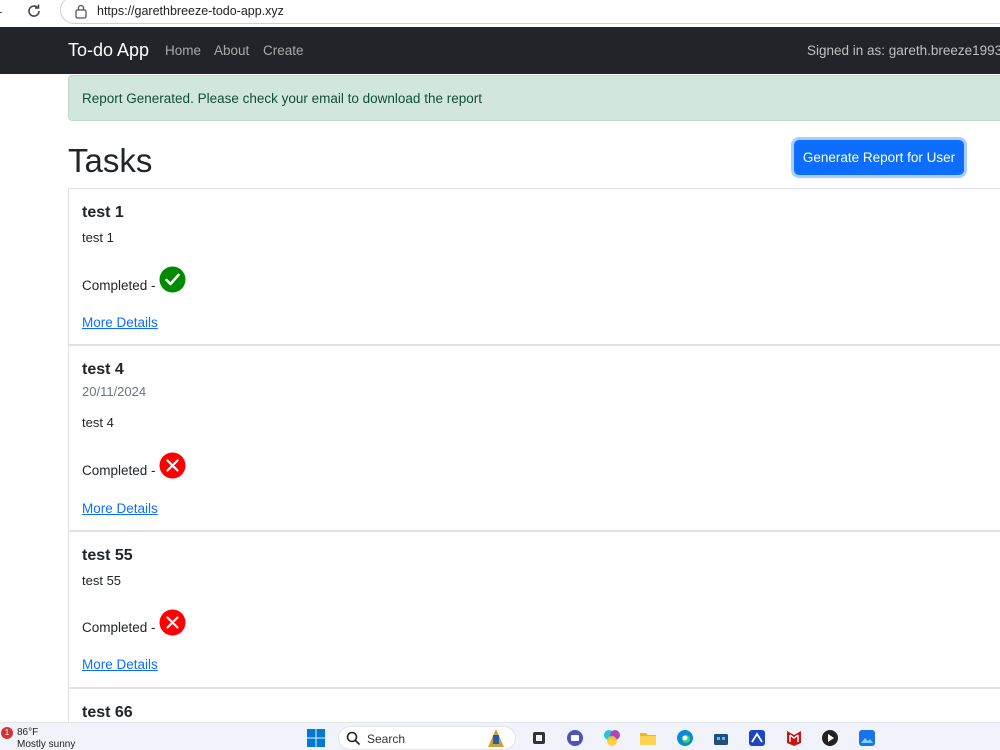  Describe the element at coordinates (27, 732) in the screenshot. I see `weather-temperature: 86°F` at that location.